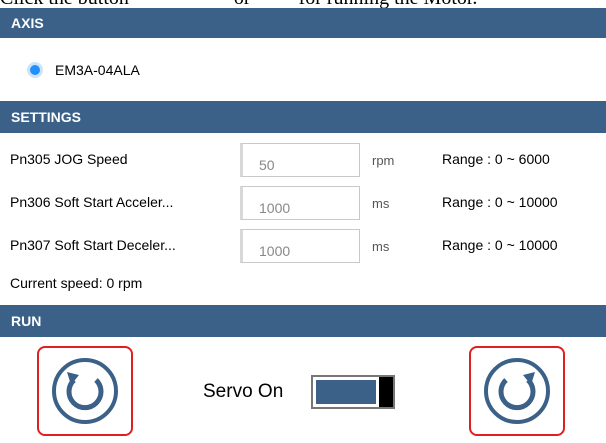 This screenshot has width=606, height=443. I want to click on servo-on-toggle, so click(353, 392).